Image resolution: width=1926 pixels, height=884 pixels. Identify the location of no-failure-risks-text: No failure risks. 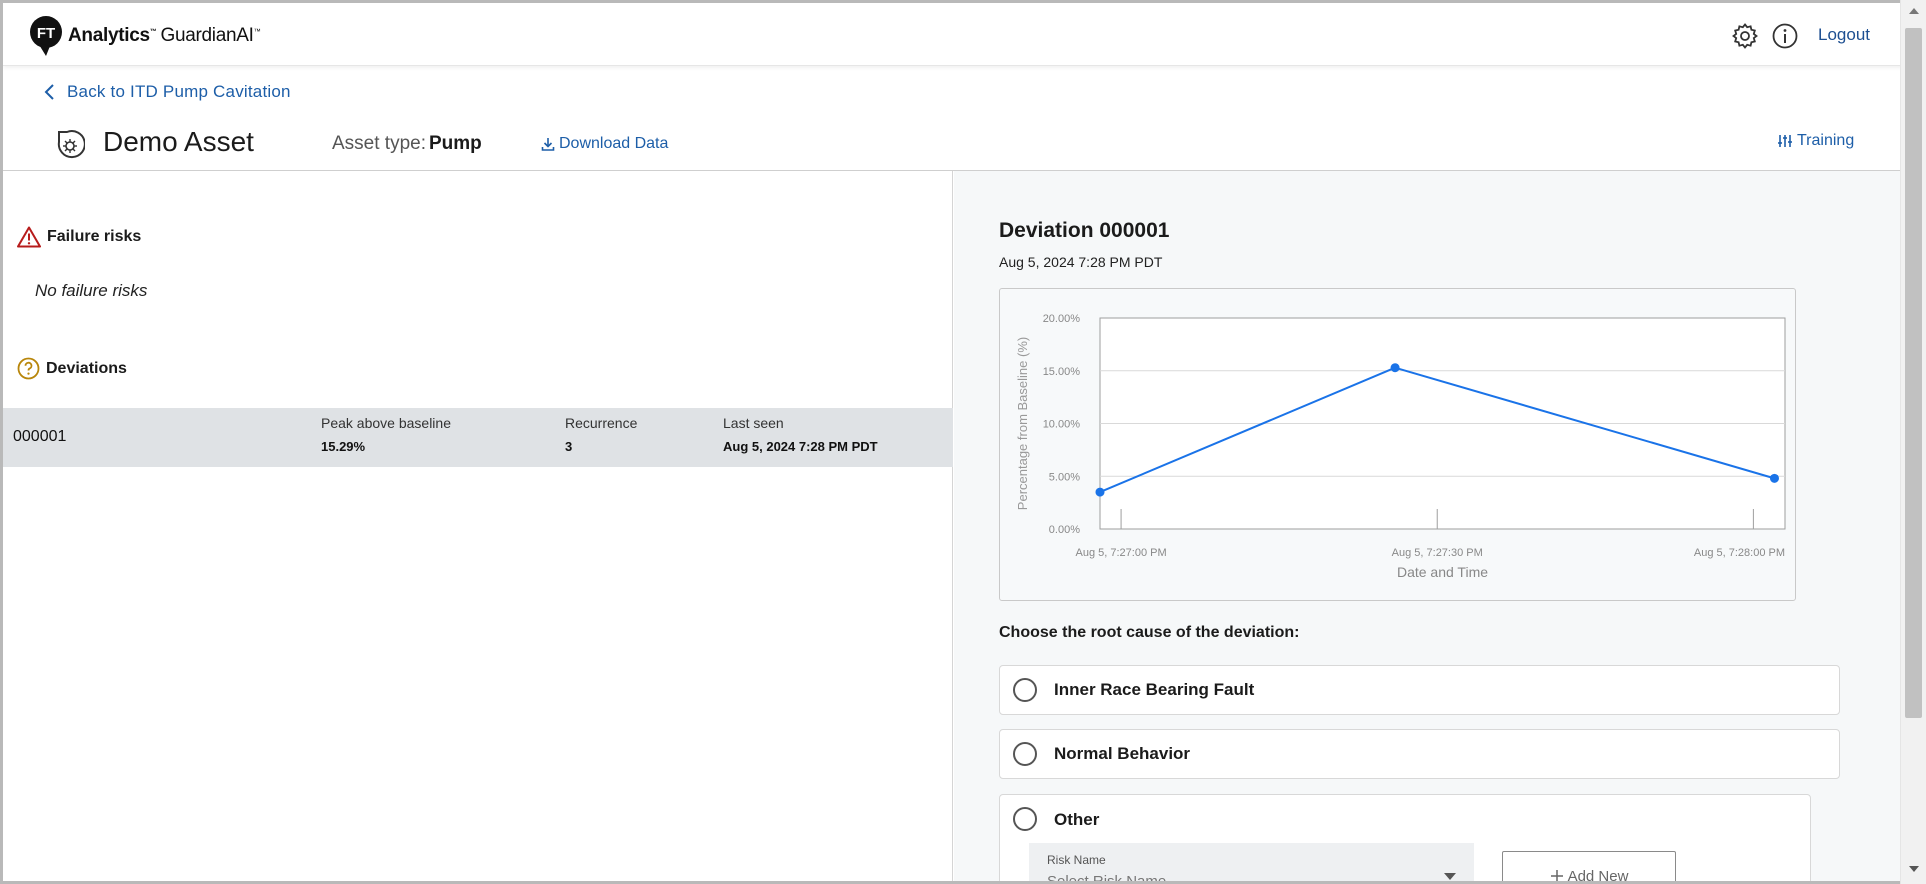
(91, 290).